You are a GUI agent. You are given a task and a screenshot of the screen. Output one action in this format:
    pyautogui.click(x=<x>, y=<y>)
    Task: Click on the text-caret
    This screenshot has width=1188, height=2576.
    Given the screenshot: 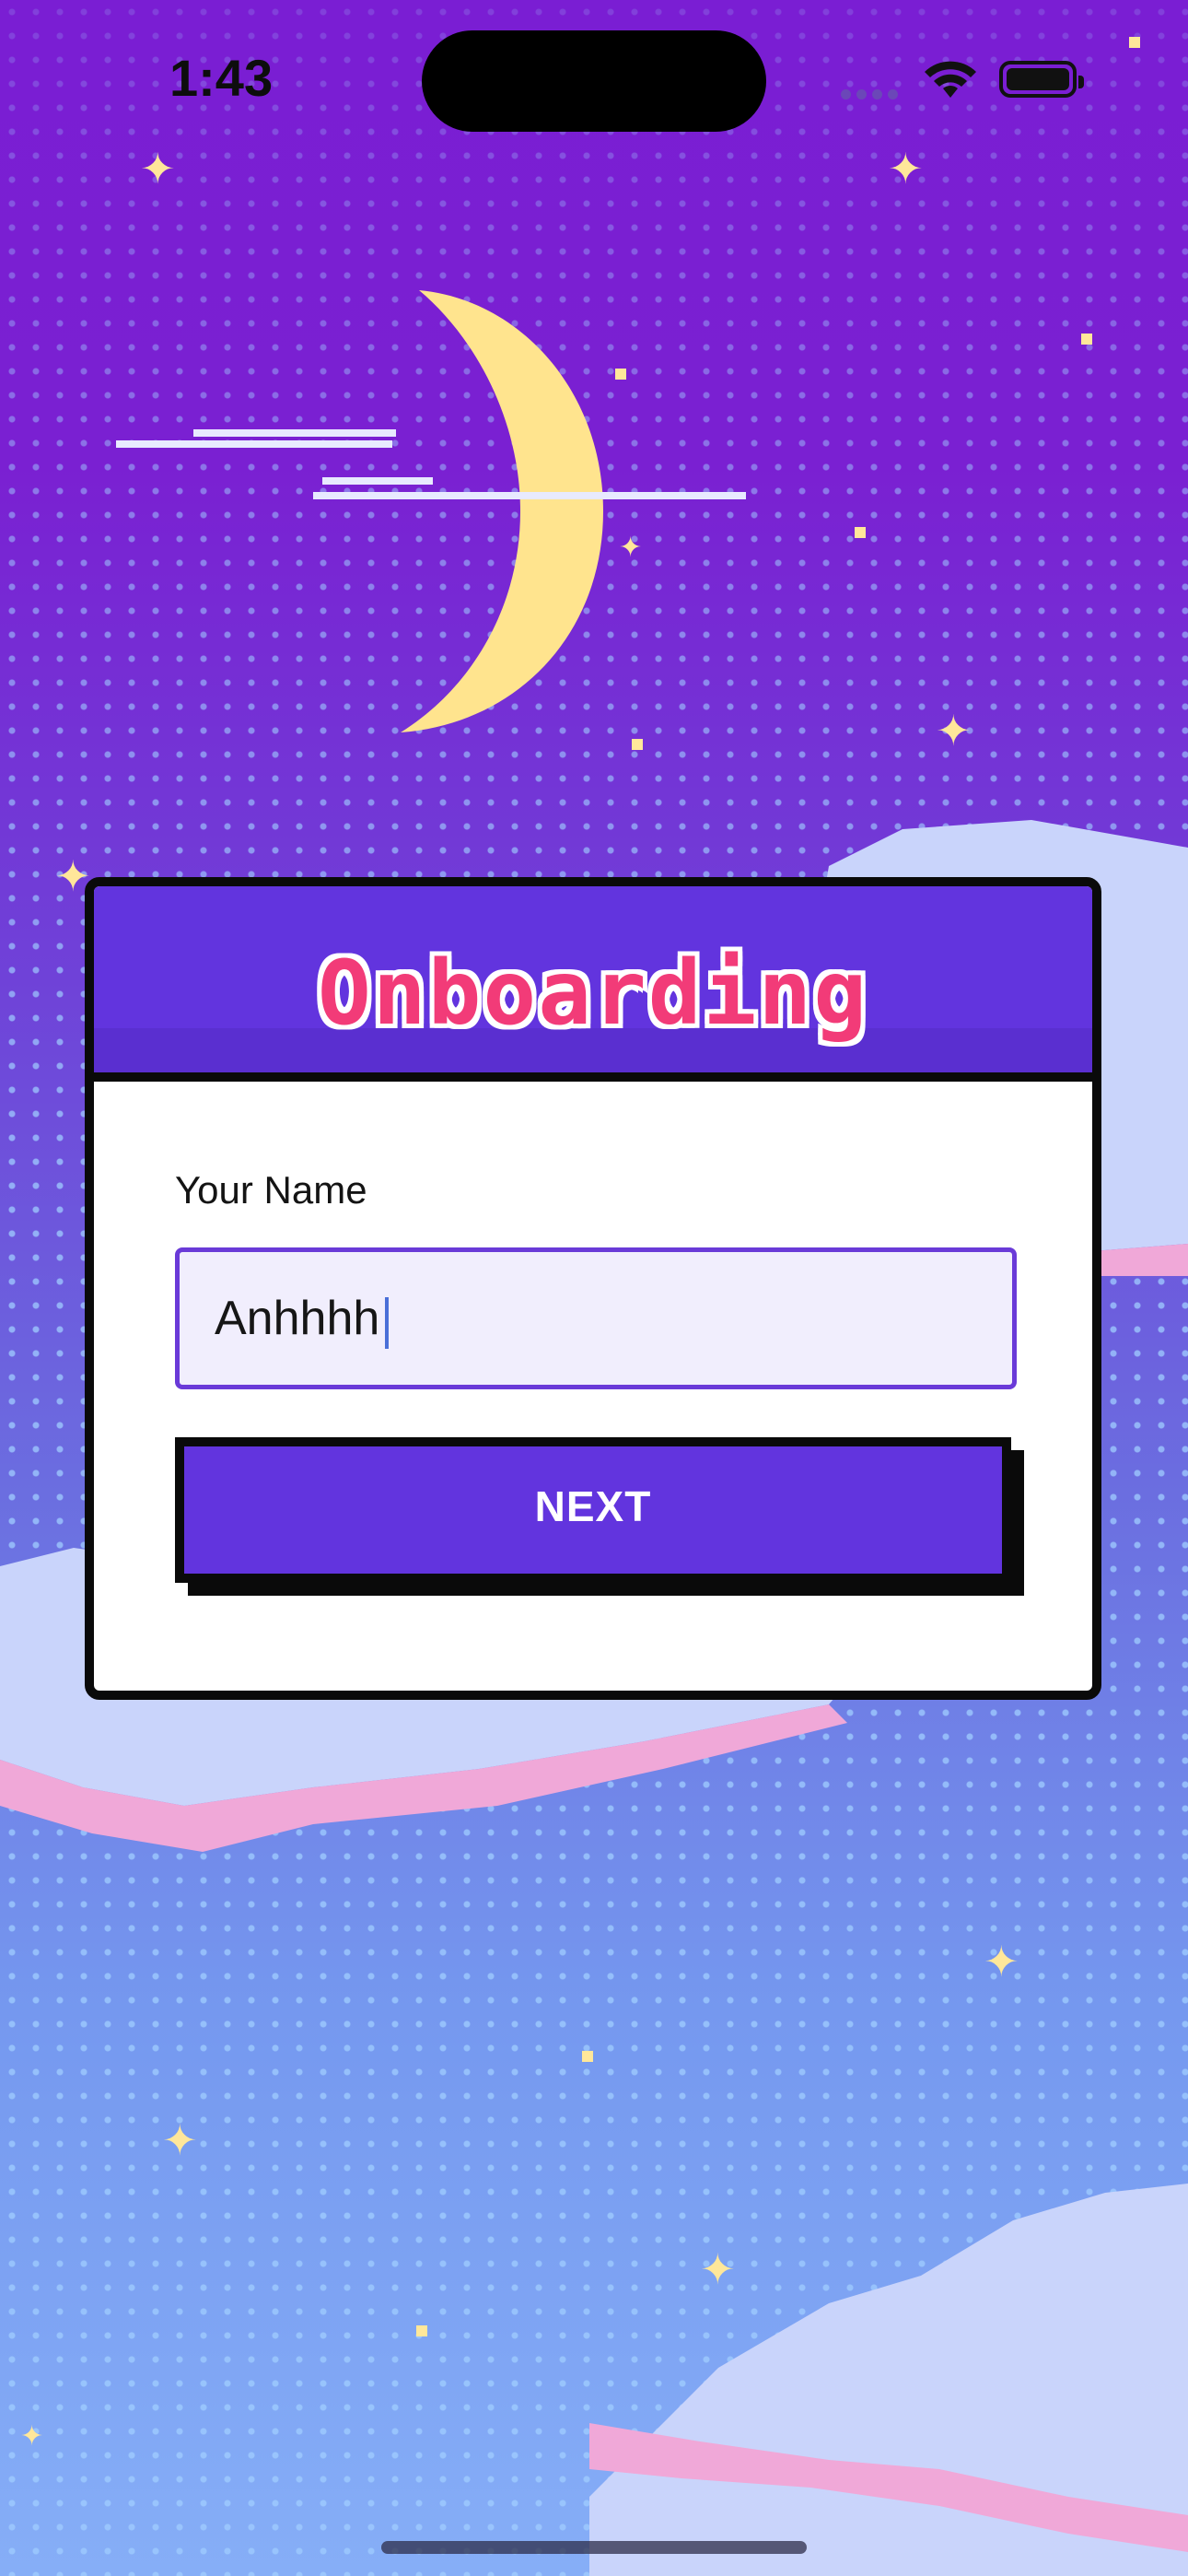 What is the action you would take?
    pyautogui.click(x=387, y=1323)
    